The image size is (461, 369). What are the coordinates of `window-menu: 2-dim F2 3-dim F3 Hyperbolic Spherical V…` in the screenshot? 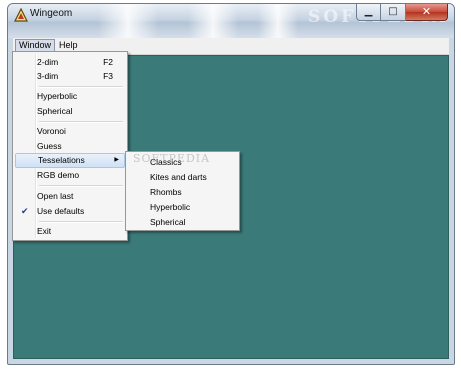 It's located at (70, 146).